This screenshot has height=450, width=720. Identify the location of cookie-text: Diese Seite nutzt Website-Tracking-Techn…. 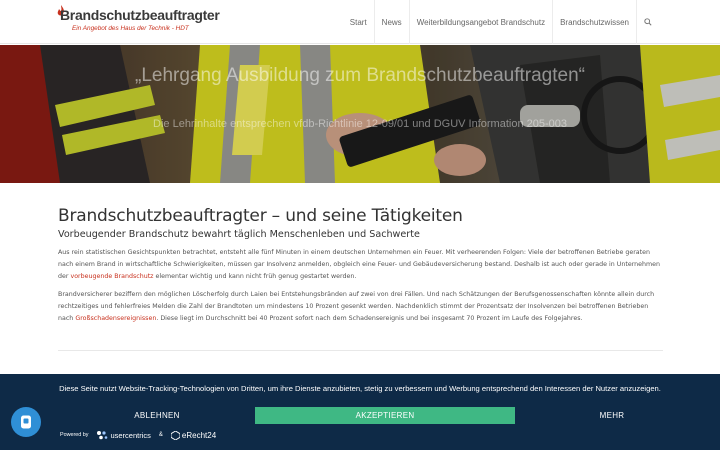
(360, 388).